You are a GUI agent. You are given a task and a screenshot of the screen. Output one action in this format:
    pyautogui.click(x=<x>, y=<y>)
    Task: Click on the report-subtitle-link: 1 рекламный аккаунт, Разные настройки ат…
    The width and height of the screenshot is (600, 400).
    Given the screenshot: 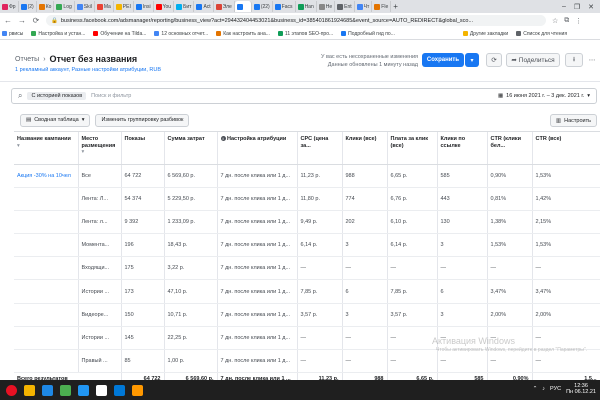 What is the action you would take?
    pyautogui.click(x=88, y=70)
    